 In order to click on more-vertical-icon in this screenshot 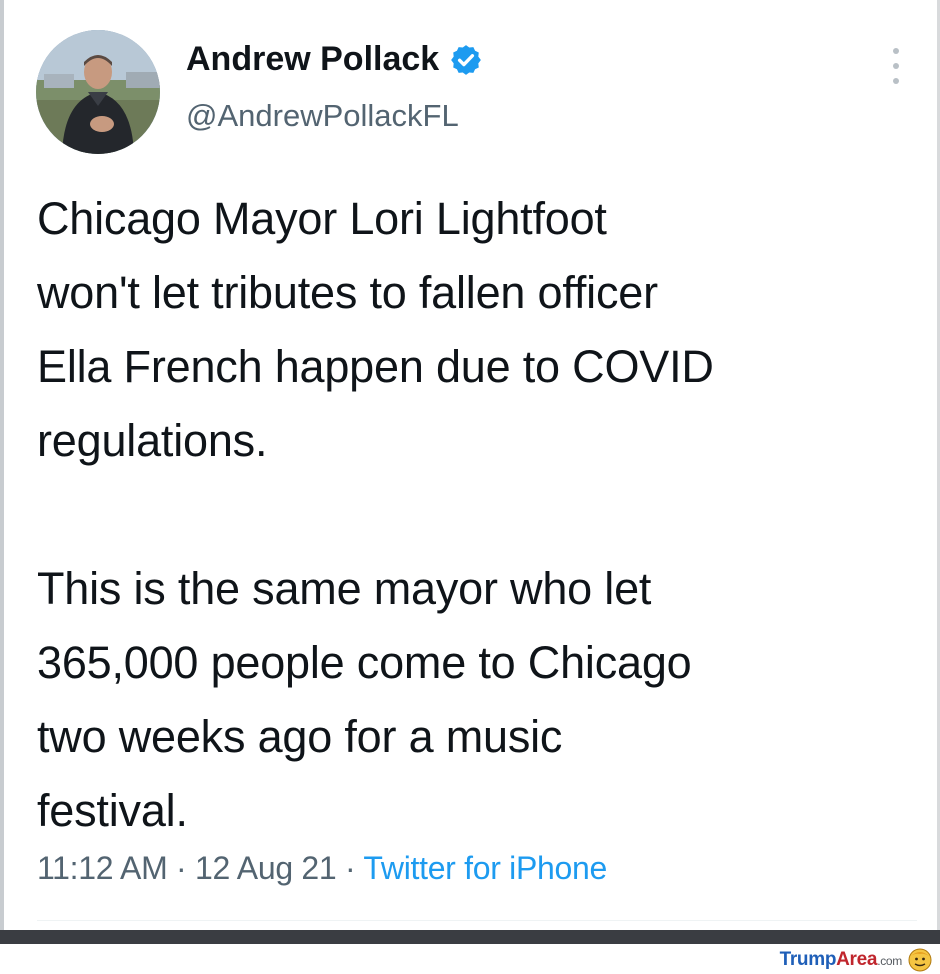, I will do `click(896, 66)`.